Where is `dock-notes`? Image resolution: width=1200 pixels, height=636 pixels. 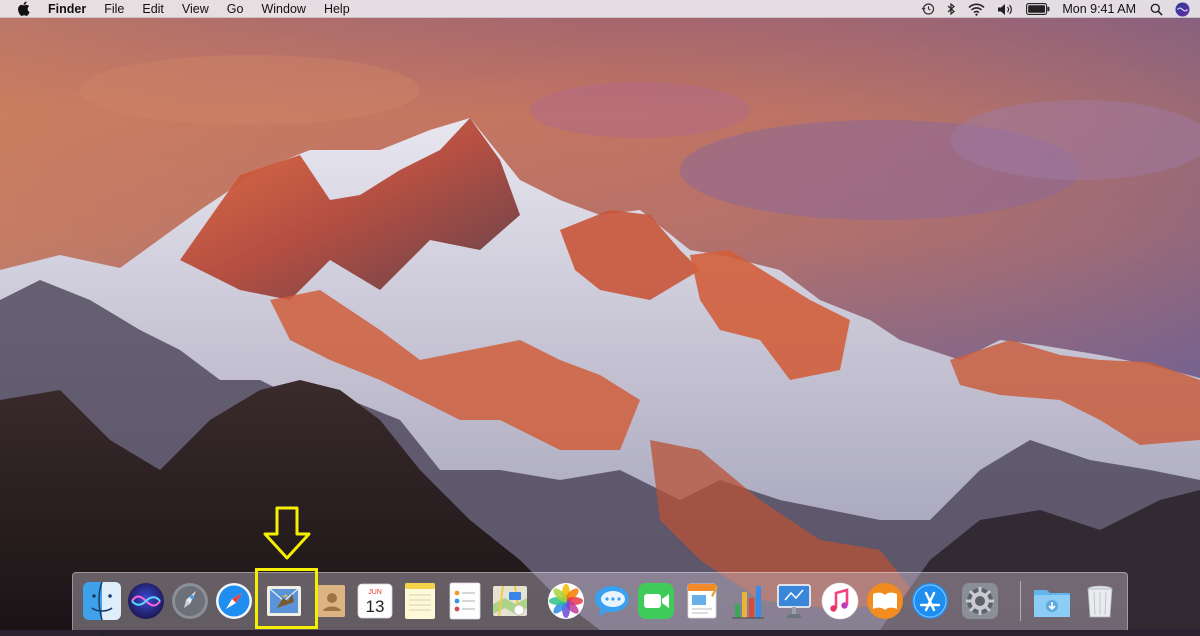 dock-notes is located at coordinates (420, 601).